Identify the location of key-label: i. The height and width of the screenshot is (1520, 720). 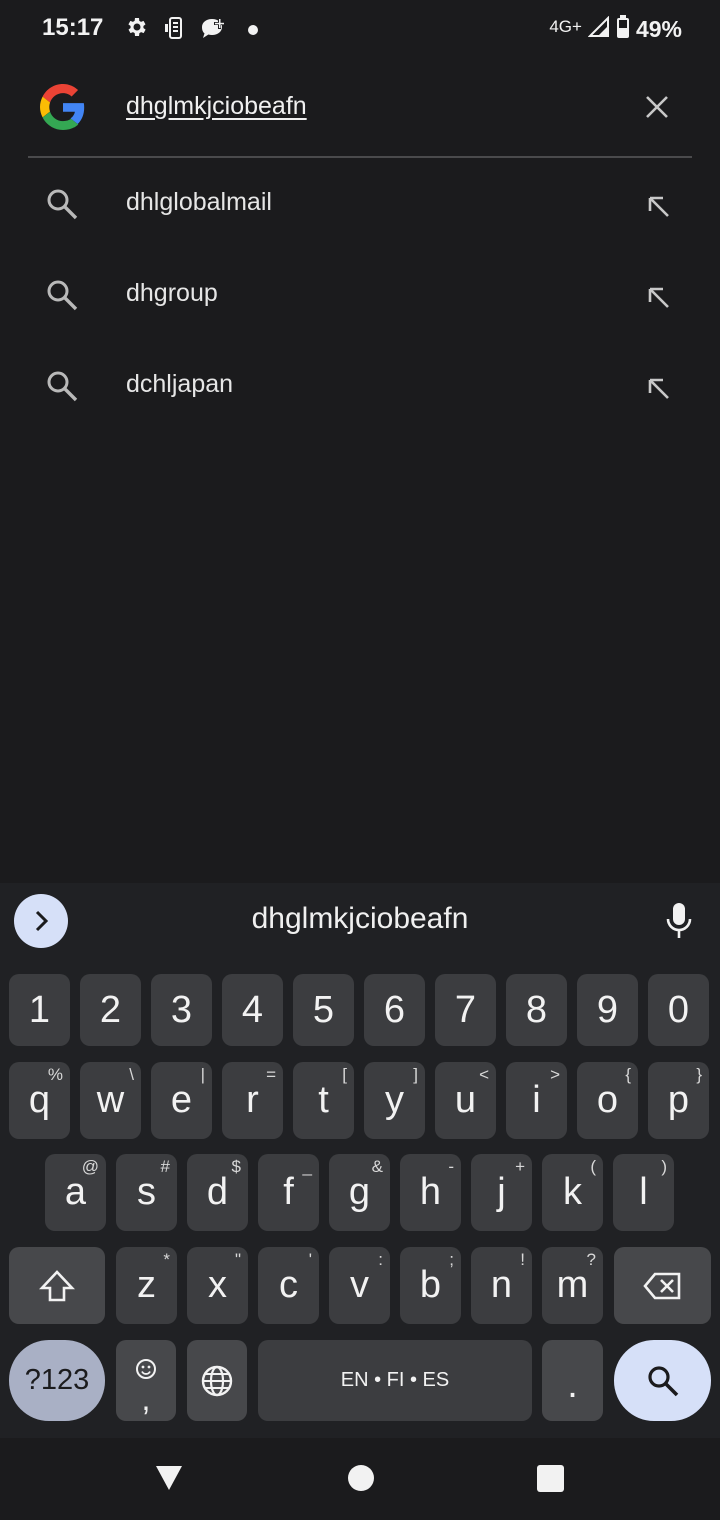
(536, 1100).